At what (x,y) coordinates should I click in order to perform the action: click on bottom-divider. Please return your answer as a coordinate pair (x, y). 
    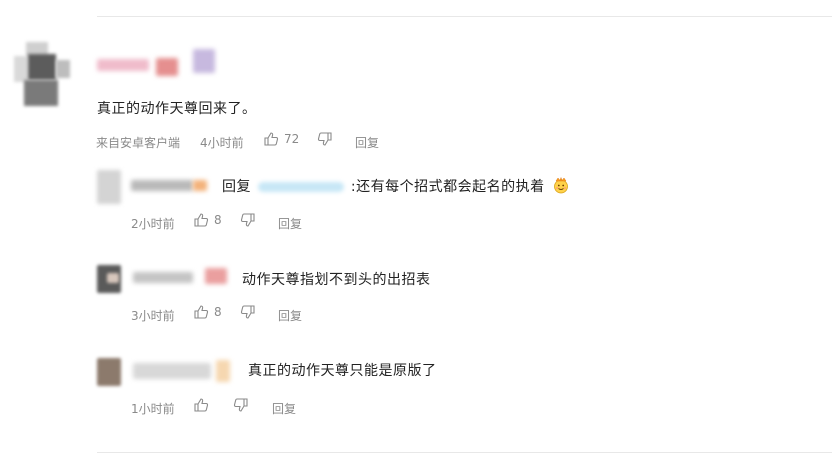
    Looking at the image, I should click on (464, 452).